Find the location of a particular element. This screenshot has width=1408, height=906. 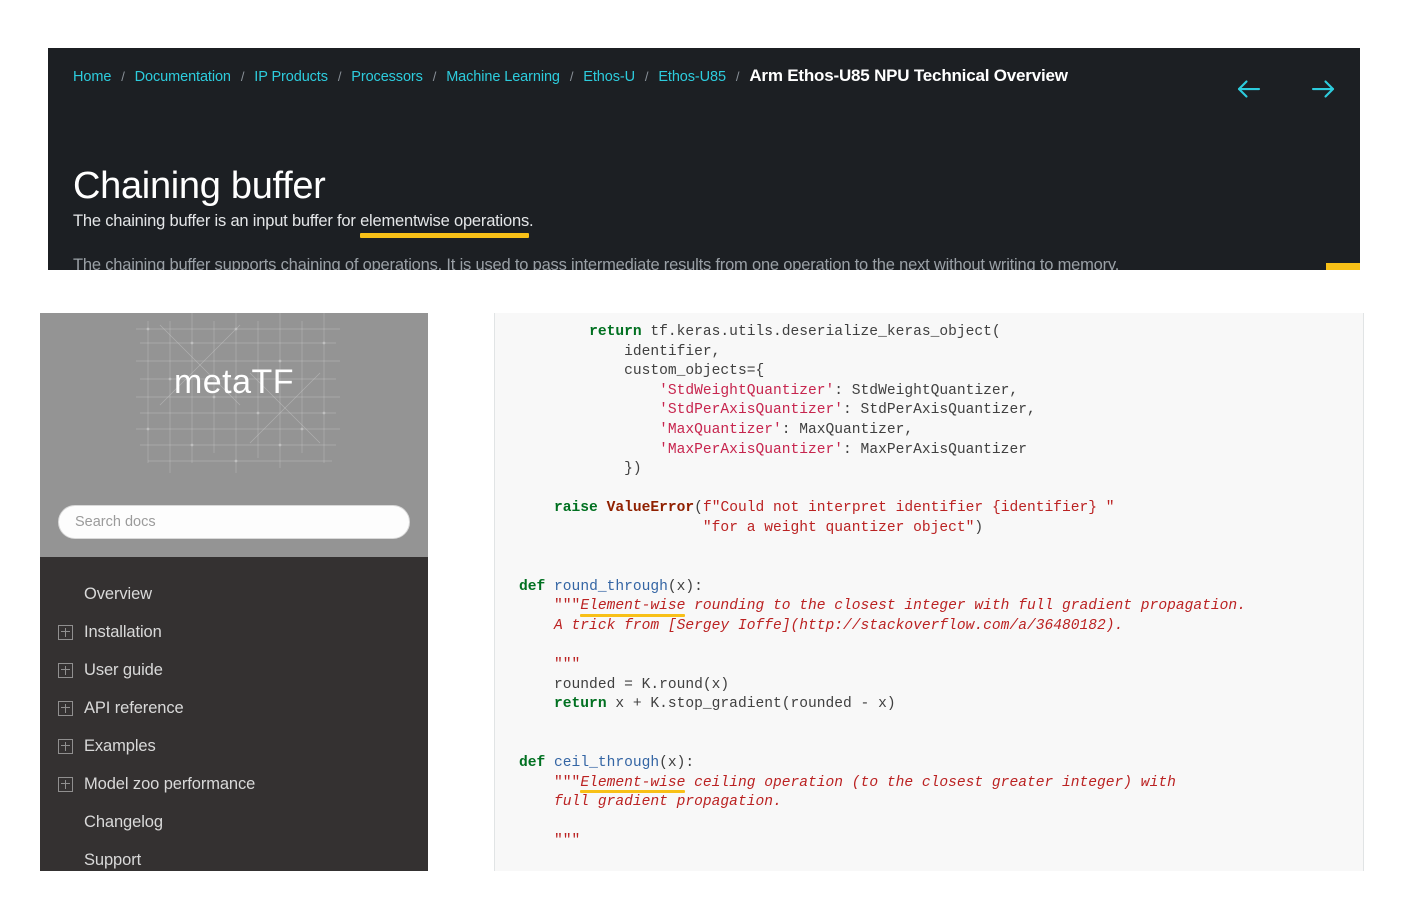

sidebar-item-label: Examples is located at coordinates (120, 745).